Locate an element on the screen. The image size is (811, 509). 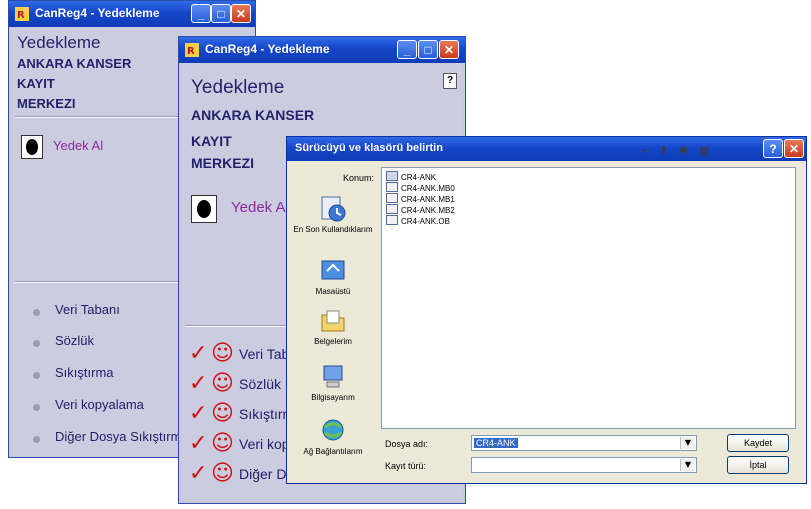
view-menu-icon: ▦ is located at coordinates (704, 150).